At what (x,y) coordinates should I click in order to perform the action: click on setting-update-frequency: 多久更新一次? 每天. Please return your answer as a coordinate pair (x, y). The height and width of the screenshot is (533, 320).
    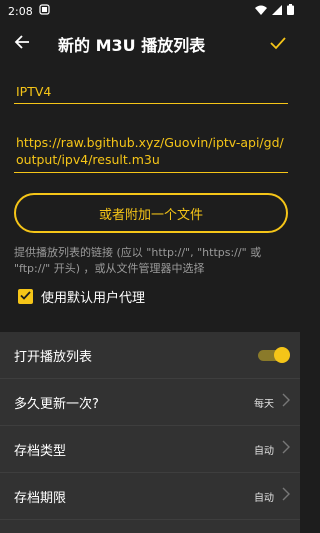
    Looking at the image, I should click on (150, 402).